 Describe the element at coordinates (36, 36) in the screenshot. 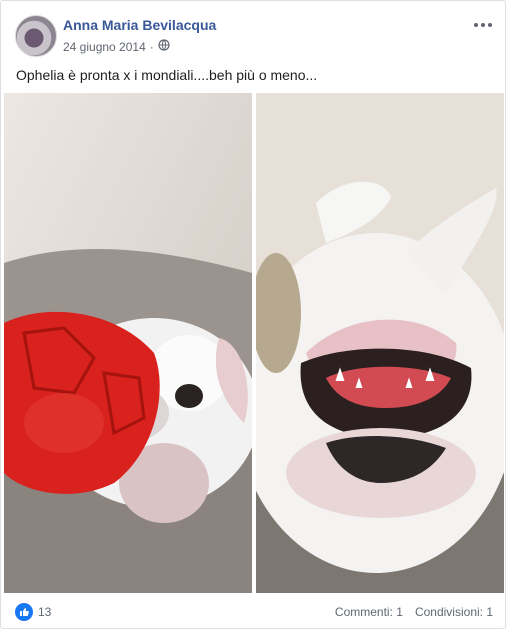

I see `avatar` at that location.